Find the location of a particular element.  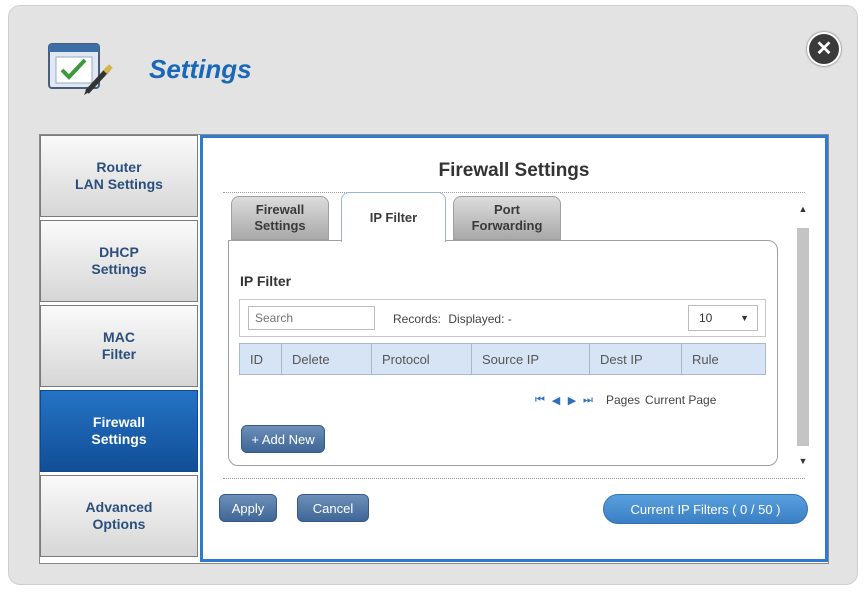

records-label: Records: is located at coordinates (417, 319).